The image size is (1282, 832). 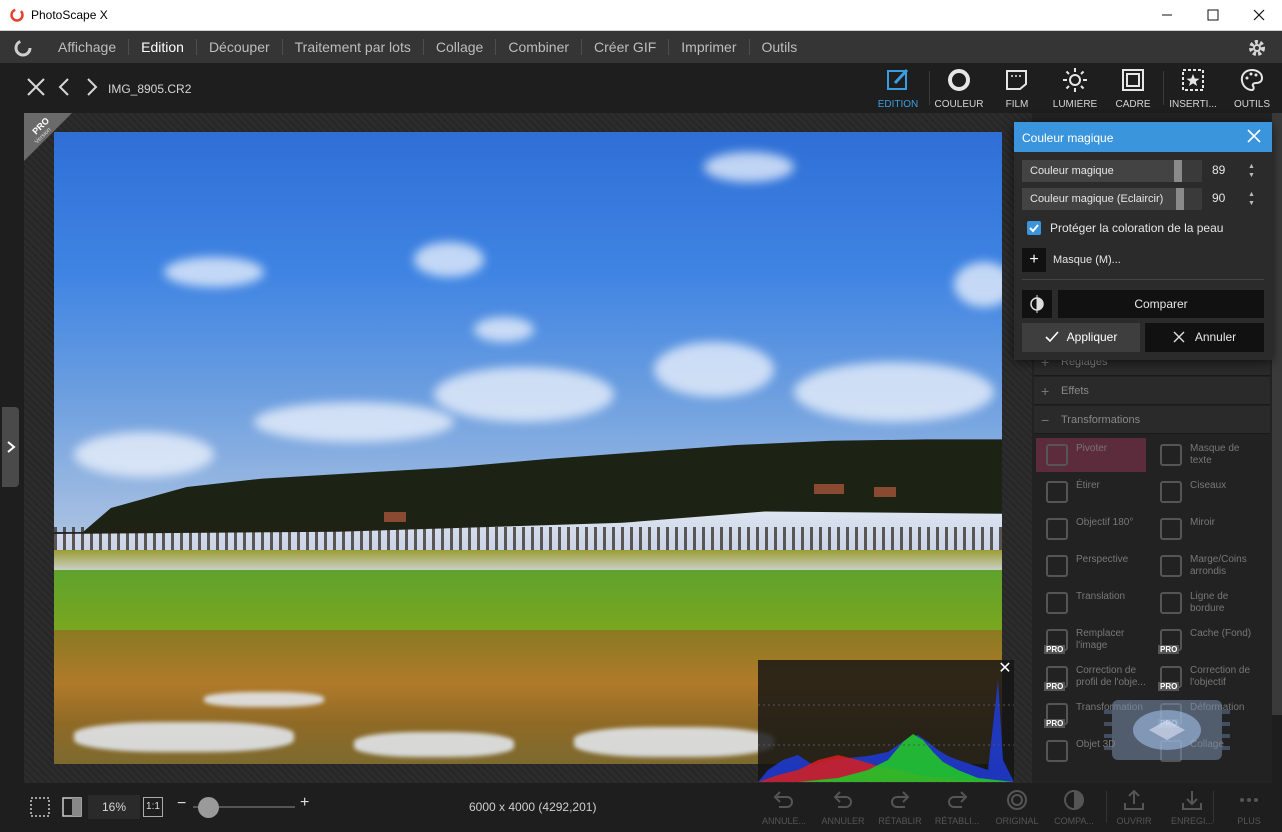 What do you see at coordinates (1134, 809) in the screenshot?
I see `bottom-action-open: OUVRIR` at bounding box center [1134, 809].